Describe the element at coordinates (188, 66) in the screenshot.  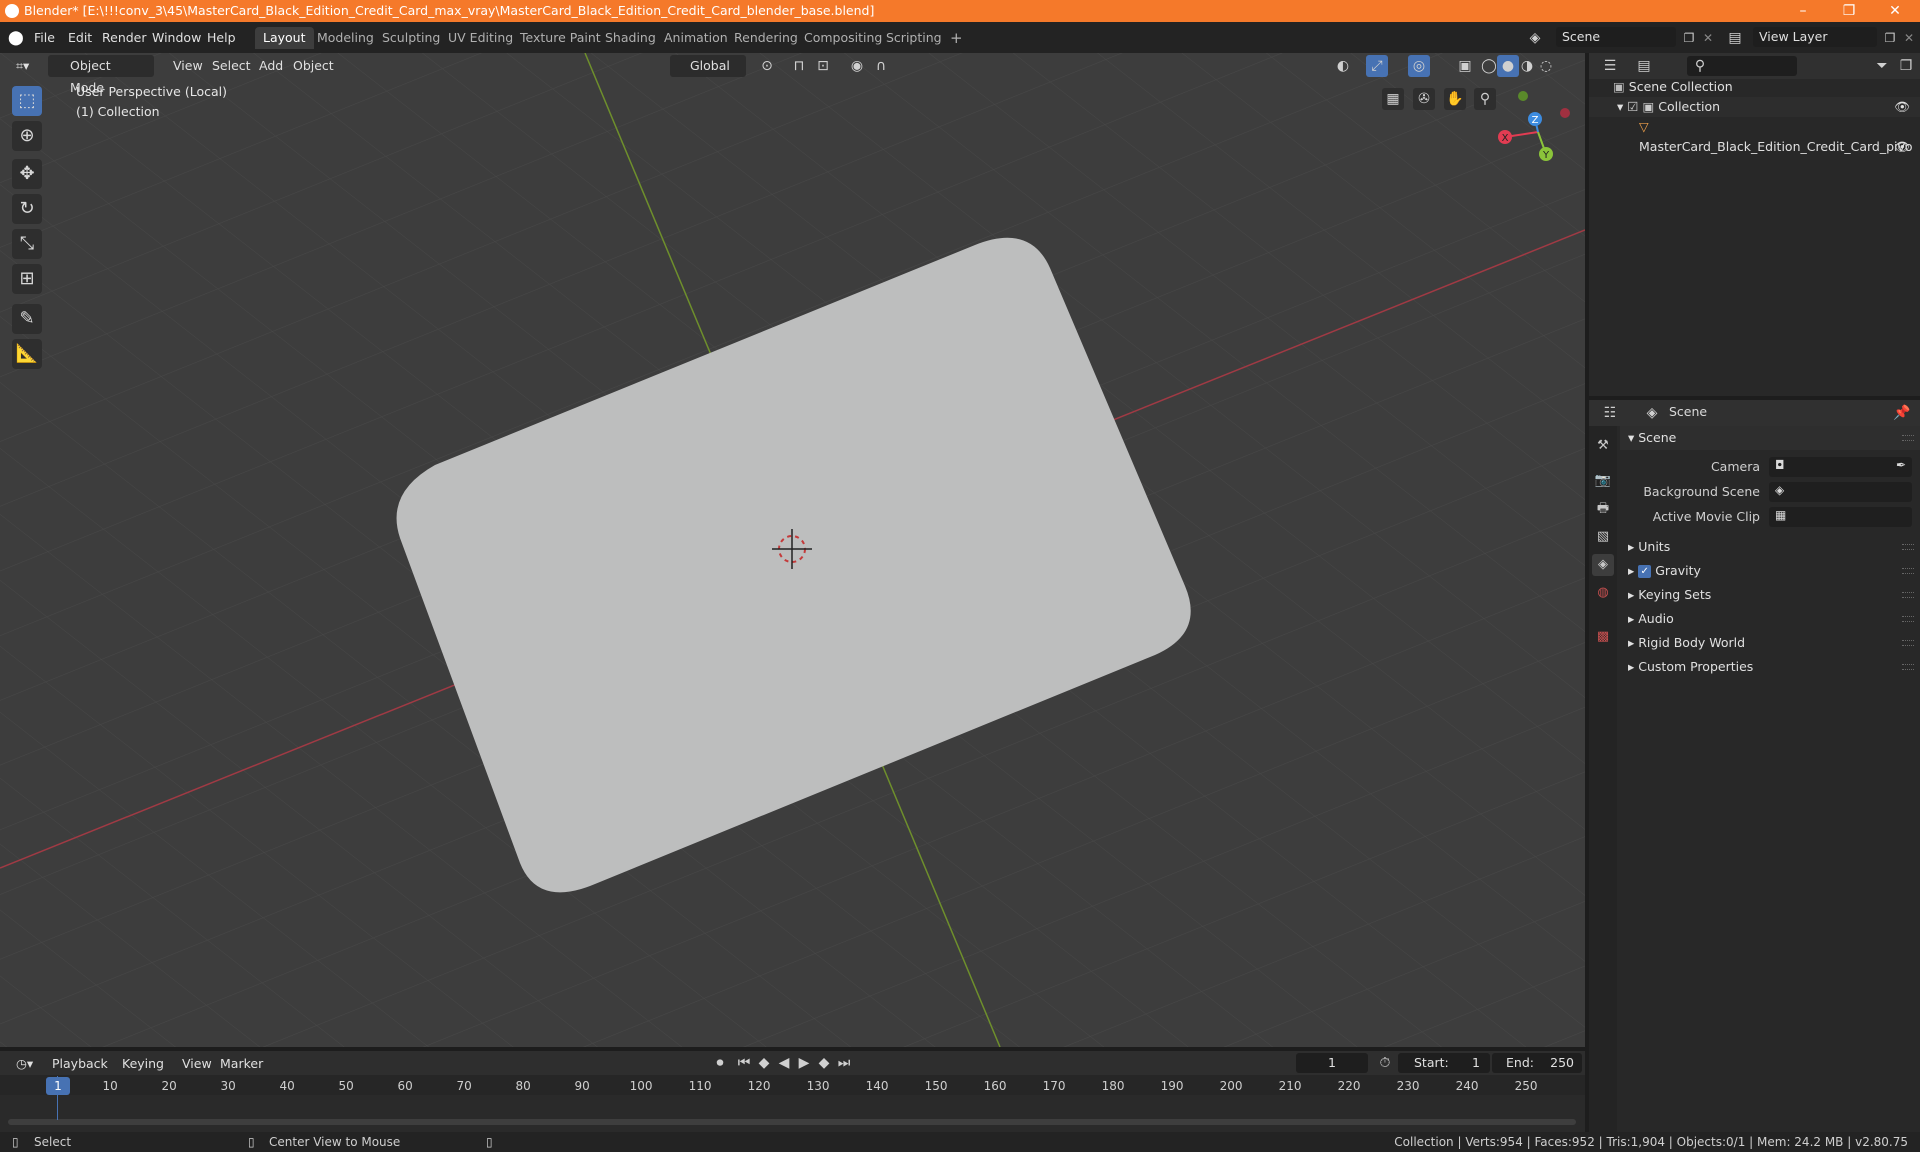
I see `menu-view: View` at that location.